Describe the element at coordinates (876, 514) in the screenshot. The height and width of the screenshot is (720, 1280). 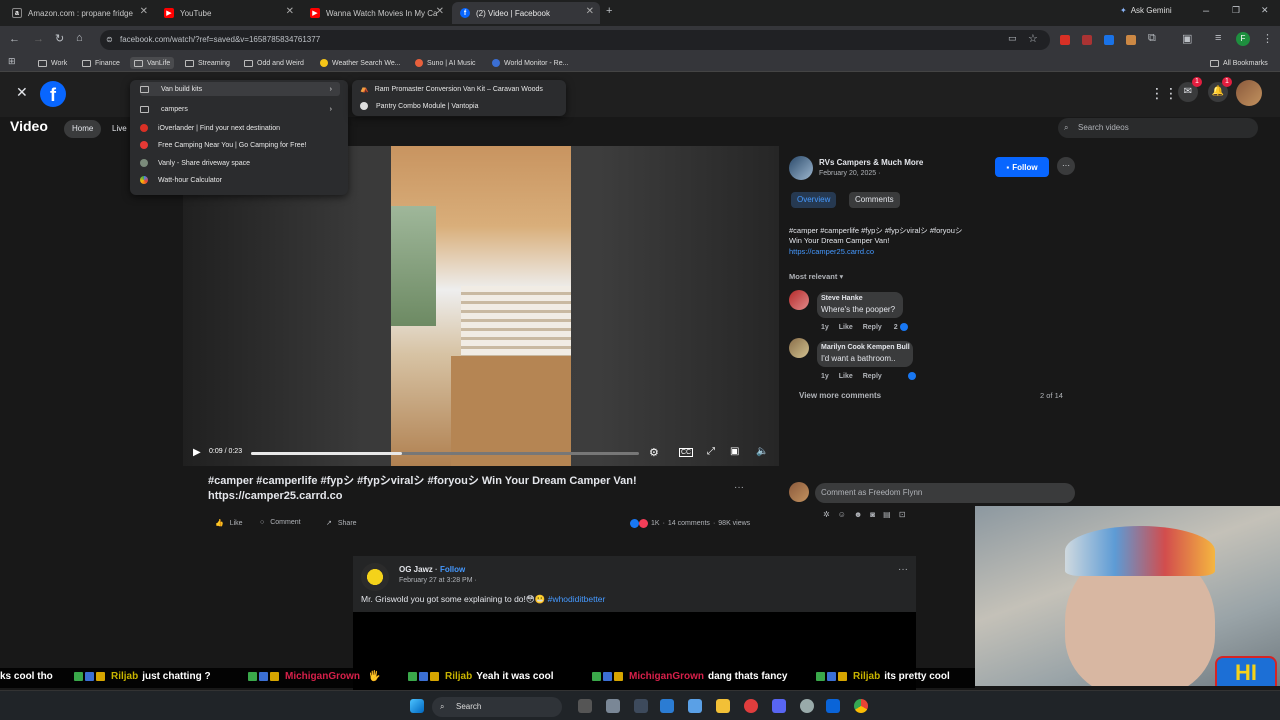
I see `camera-icon: ◙` at that location.